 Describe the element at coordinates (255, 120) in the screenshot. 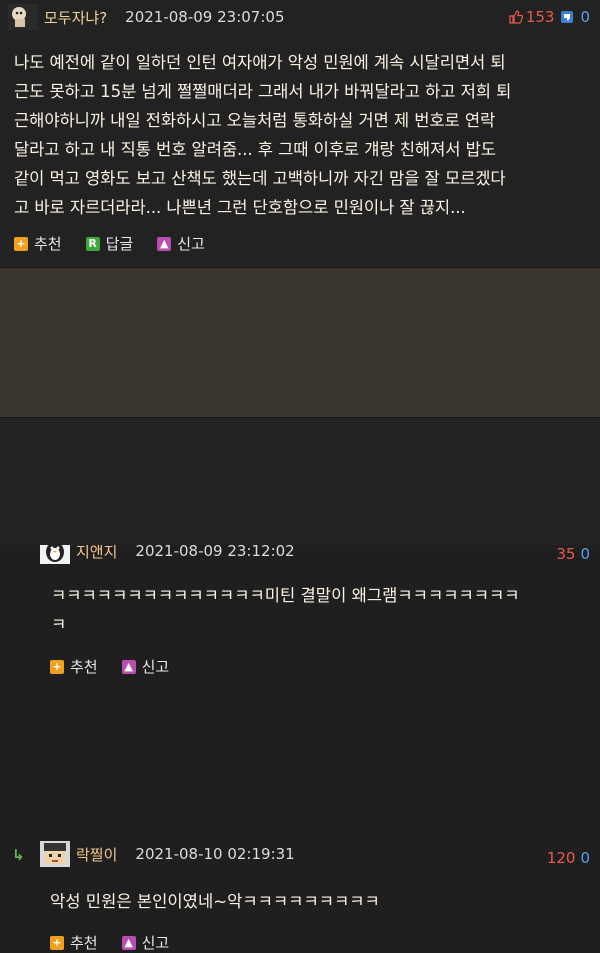

I see `comment-line: 근해야하니까 내일 전화하시고 오늘처럼 통화하실 거면 제 번호로 연락` at that location.